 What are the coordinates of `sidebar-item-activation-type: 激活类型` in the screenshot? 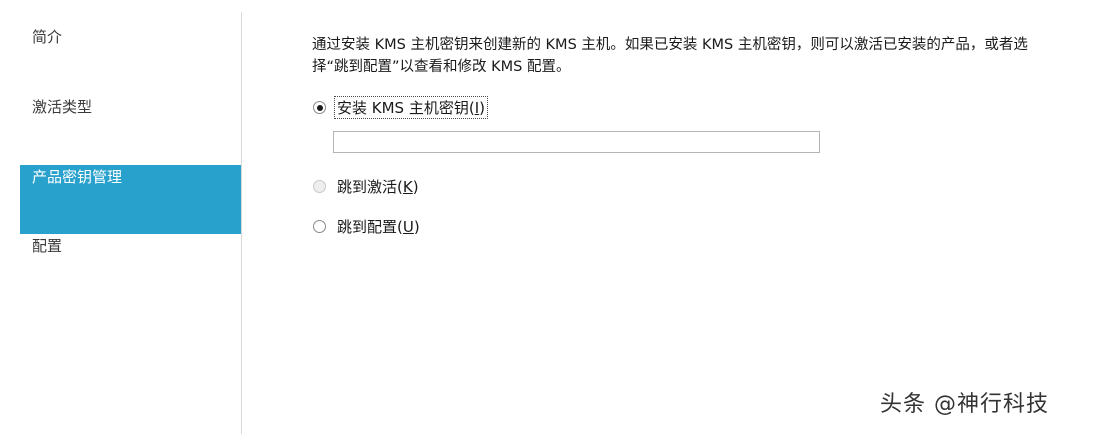 It's located at (130, 108).